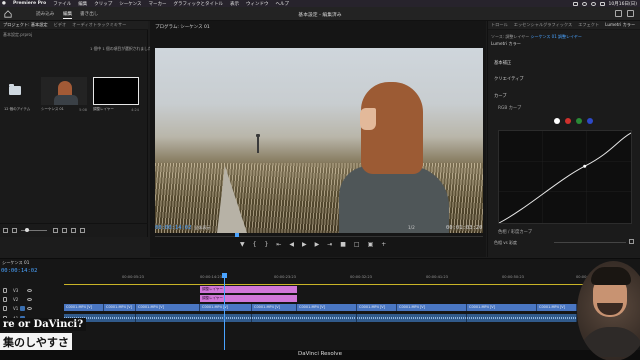 This screenshot has width=640, height=360. What do you see at coordinates (631, 241) in the screenshot?
I see `eyedropper-icon` at bounding box center [631, 241].